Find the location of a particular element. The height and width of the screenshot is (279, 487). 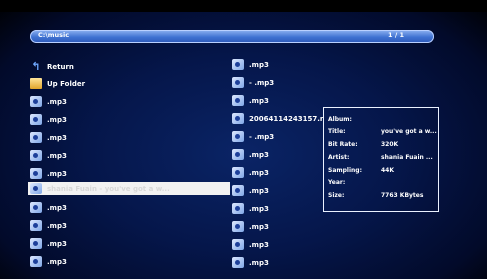

size-label: Size: is located at coordinates (336, 195).